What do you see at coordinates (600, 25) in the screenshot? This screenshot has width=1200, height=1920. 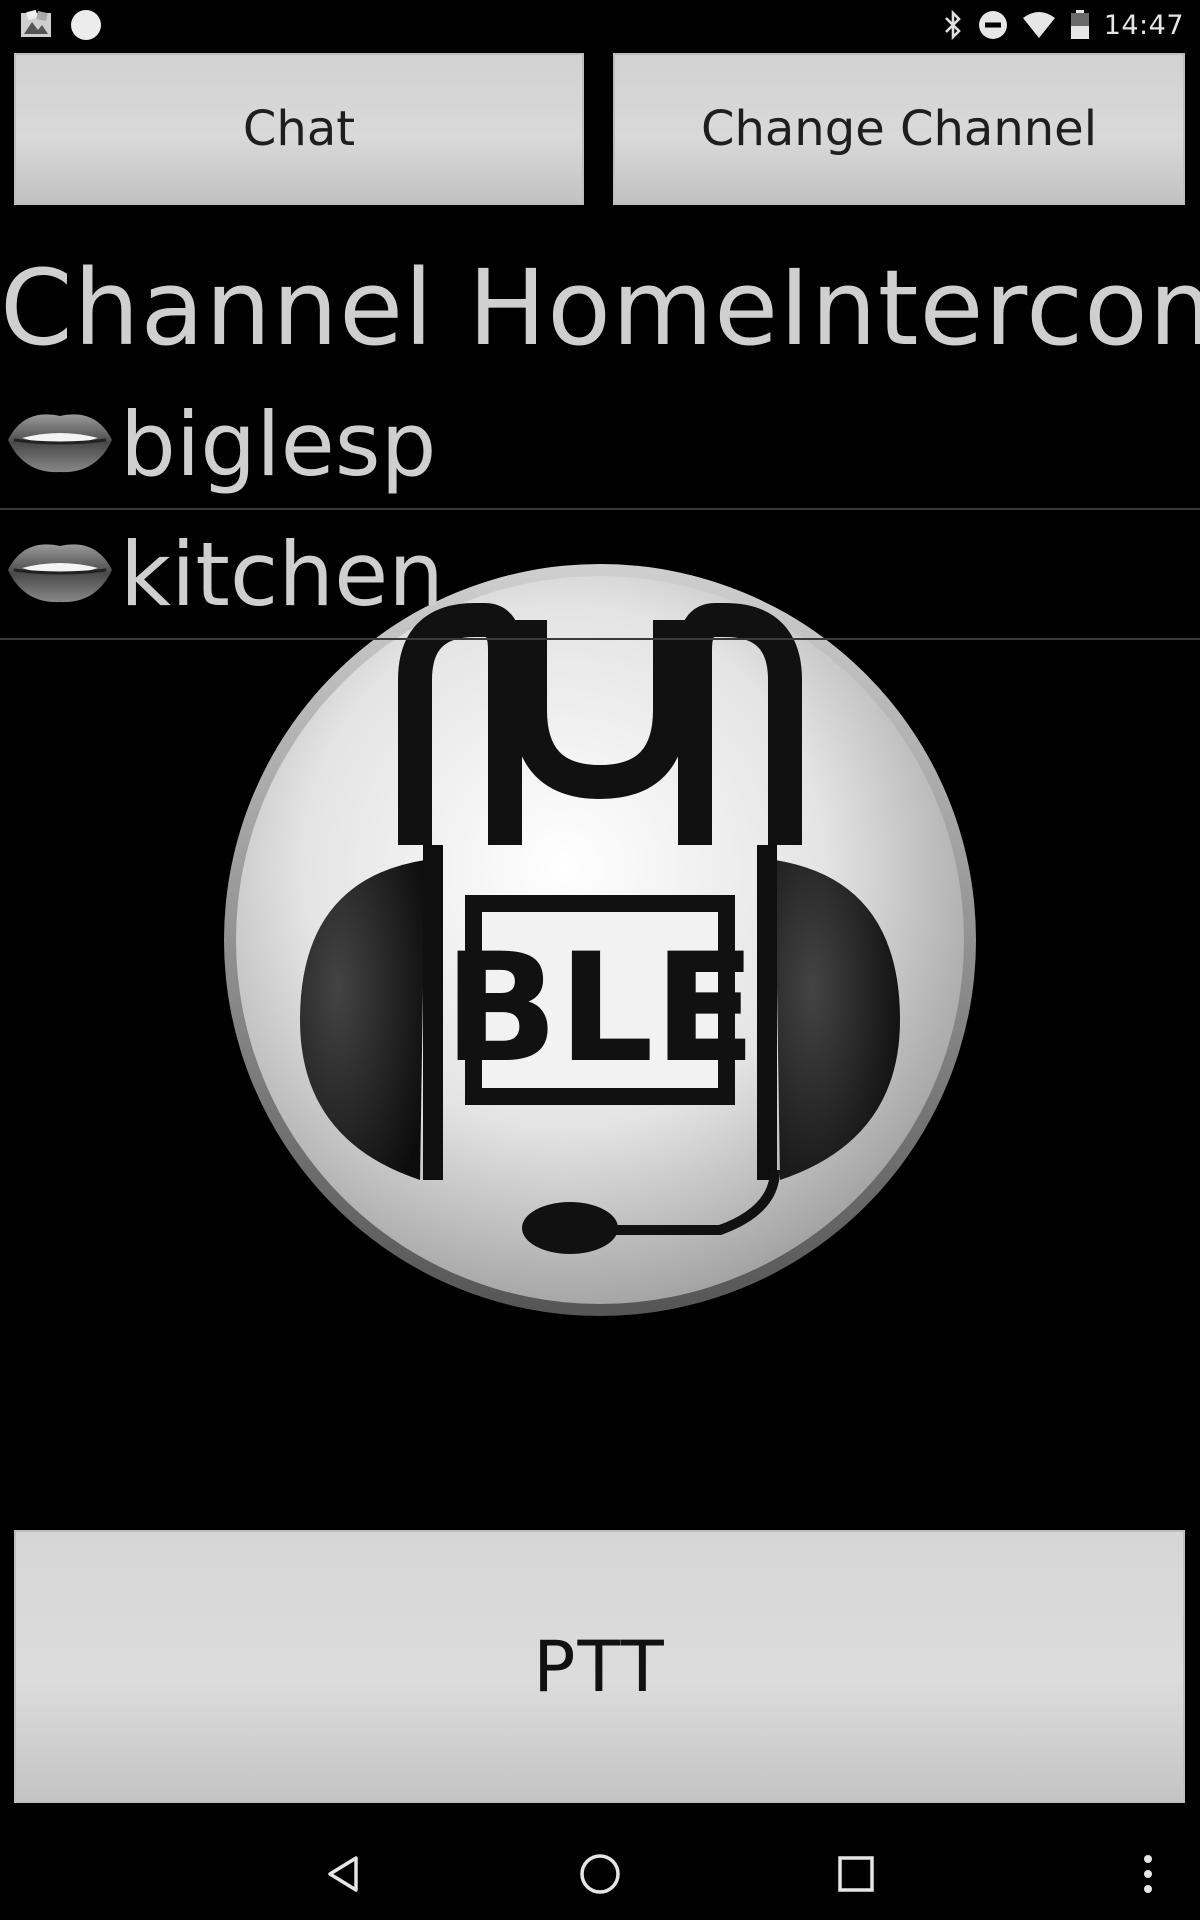 I see `status-bar: 14:47` at bounding box center [600, 25].